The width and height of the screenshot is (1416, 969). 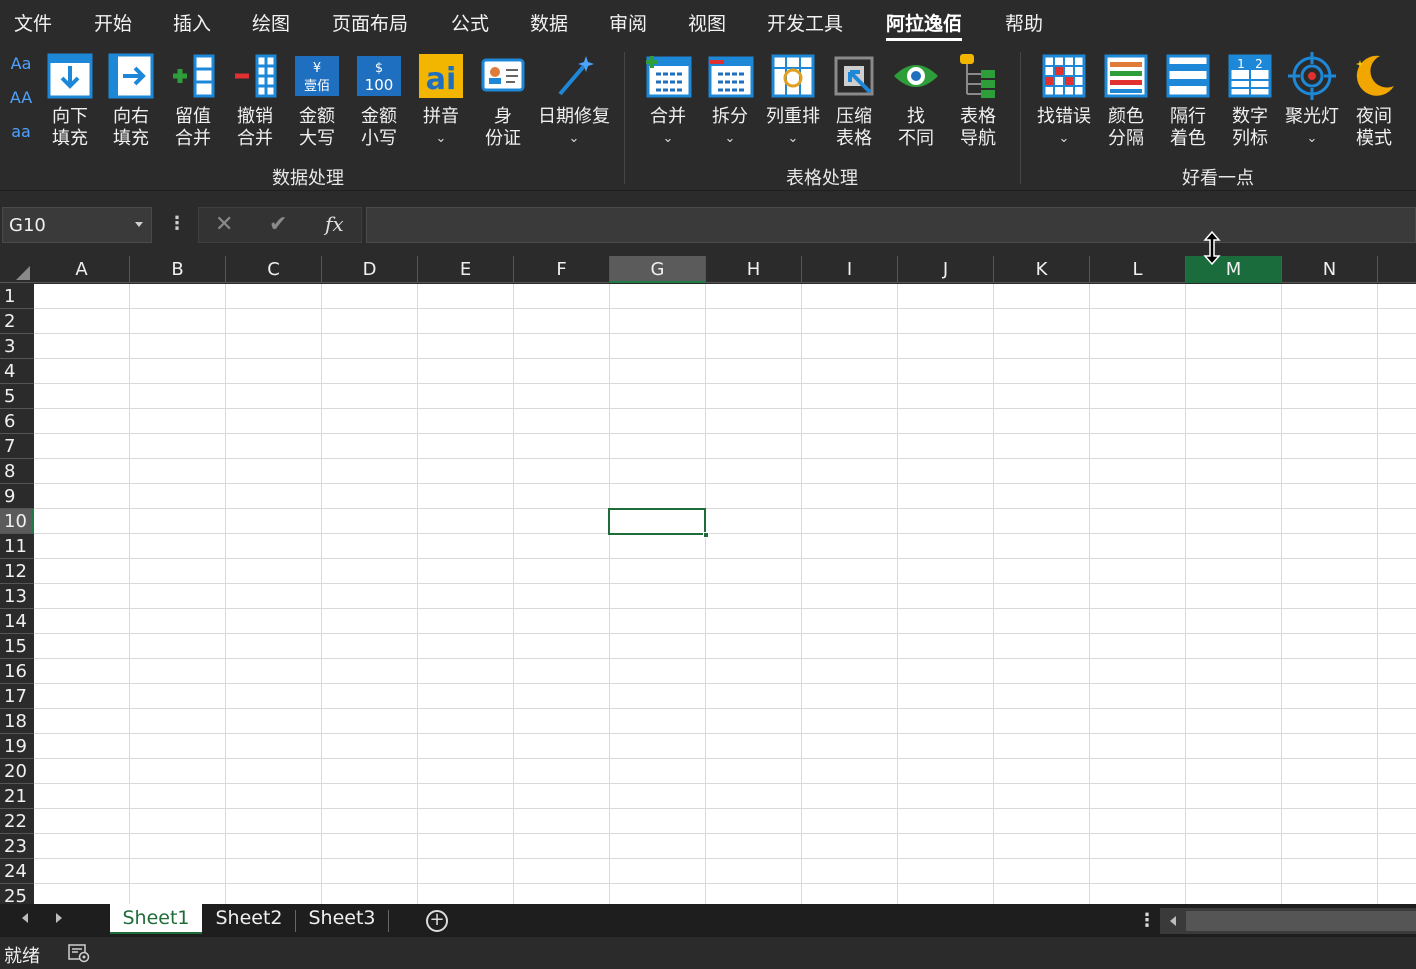 What do you see at coordinates (1374, 115) in the screenshot?
I see `night-mode-button: 夜间 模式` at bounding box center [1374, 115].